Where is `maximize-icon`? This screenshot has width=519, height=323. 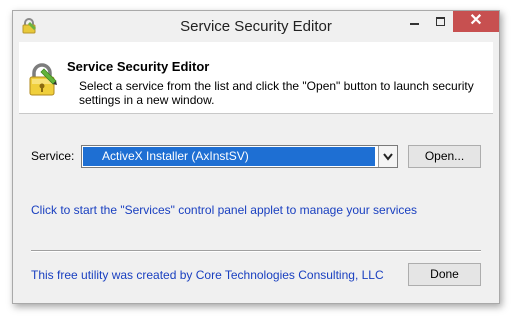 maximize-icon is located at coordinates (440, 22).